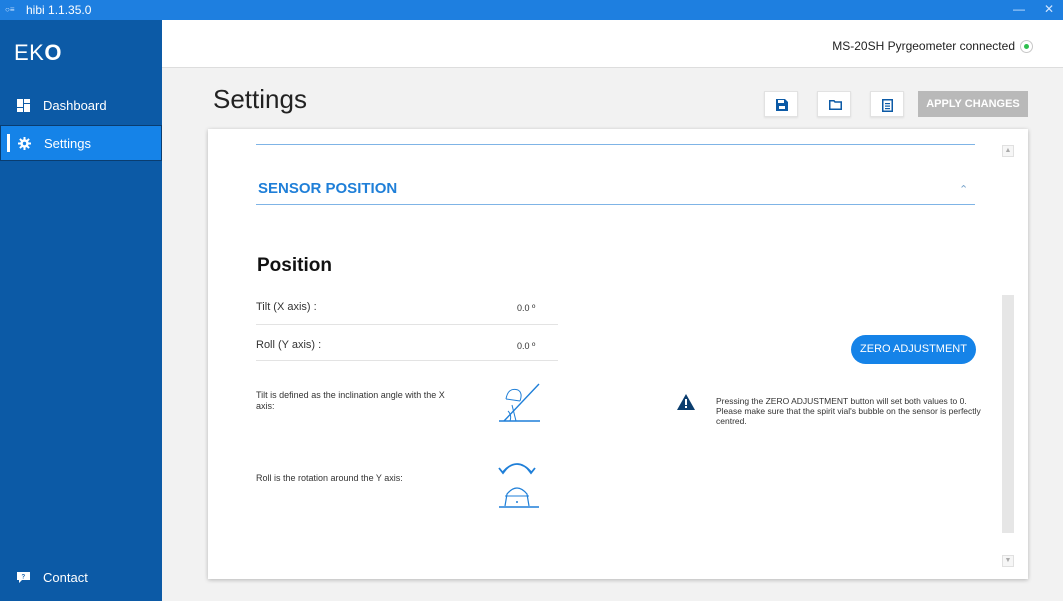 This screenshot has width=1063, height=601. What do you see at coordinates (1026, 46) in the screenshot?
I see `connection-status-indicator` at bounding box center [1026, 46].